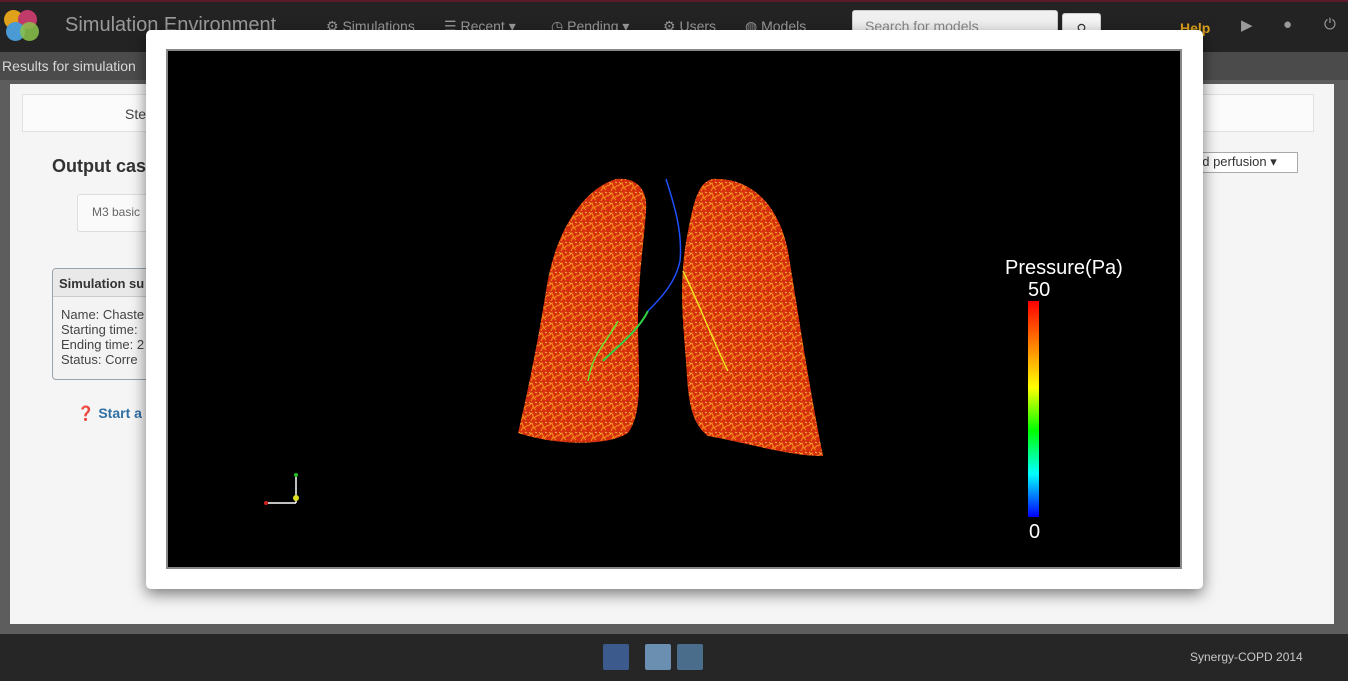  I want to click on m3-basic-button: M3 basic, so click(117, 213).